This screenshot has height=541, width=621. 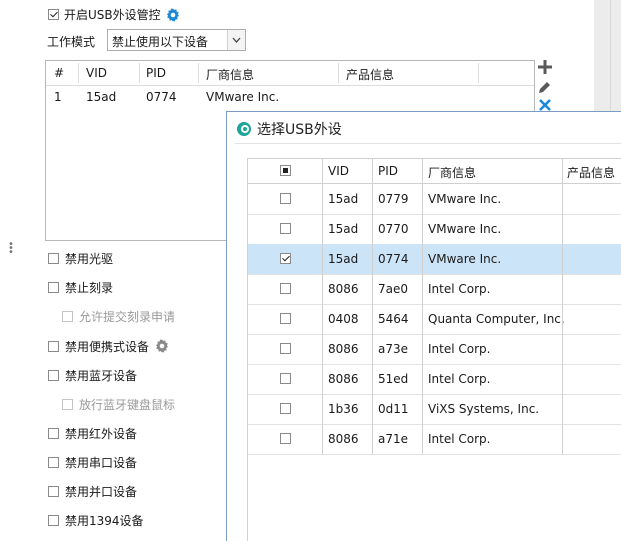 I want to click on grid-col-product: 产品信息, so click(x=591, y=173).